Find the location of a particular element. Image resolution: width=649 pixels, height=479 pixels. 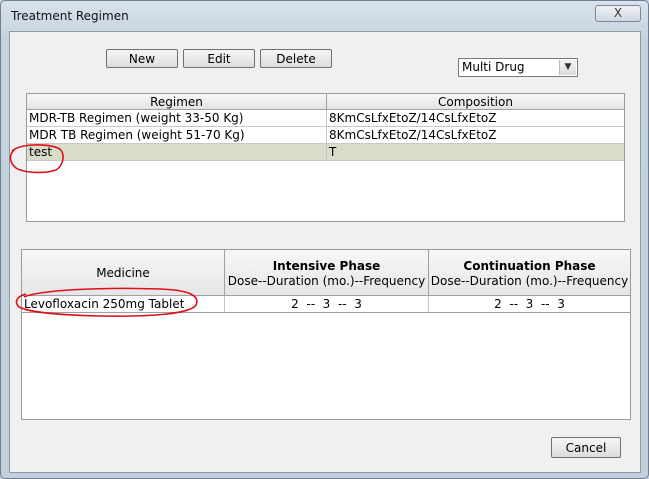

regimen-cell: MDR TB Regimen (weight 51-70 Kg) is located at coordinates (177, 135).